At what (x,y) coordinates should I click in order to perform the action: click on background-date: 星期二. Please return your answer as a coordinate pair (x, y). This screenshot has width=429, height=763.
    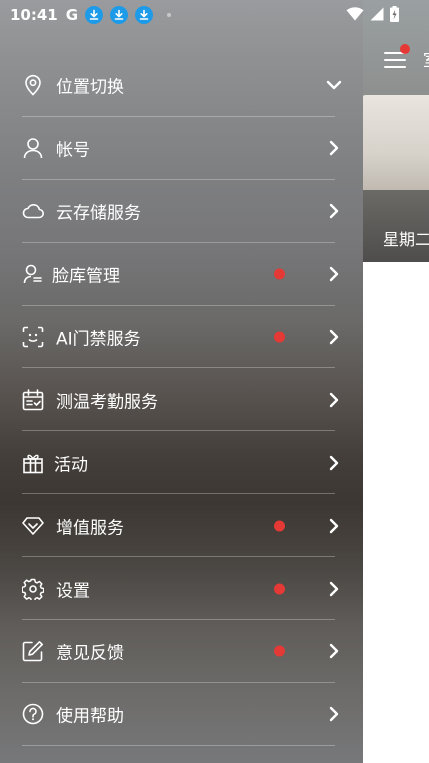
    Looking at the image, I should click on (406, 239).